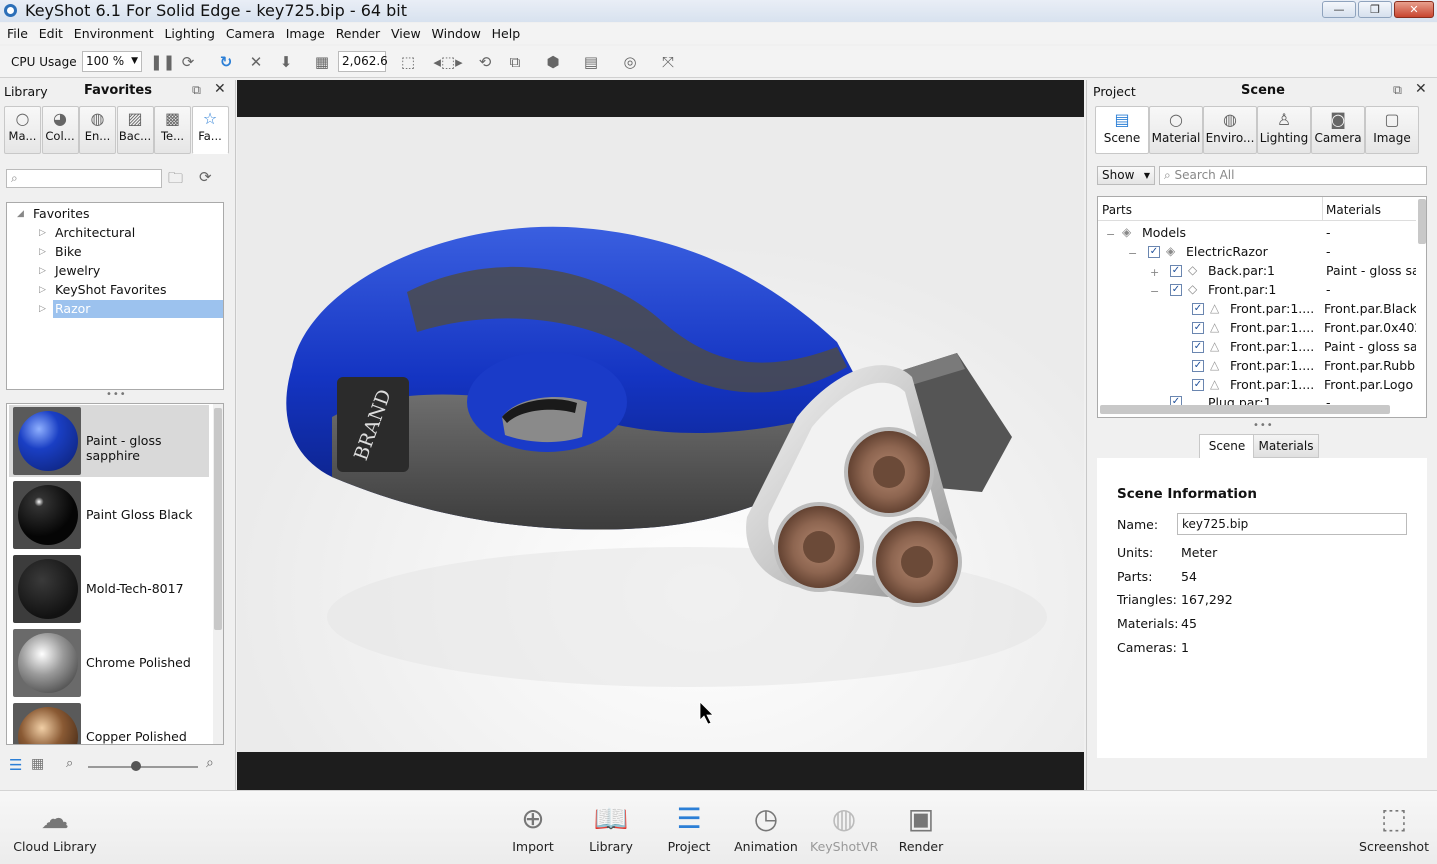 This screenshot has width=1437, height=864. I want to click on scene-search-input: ⌕ Search All, so click(1293, 175).